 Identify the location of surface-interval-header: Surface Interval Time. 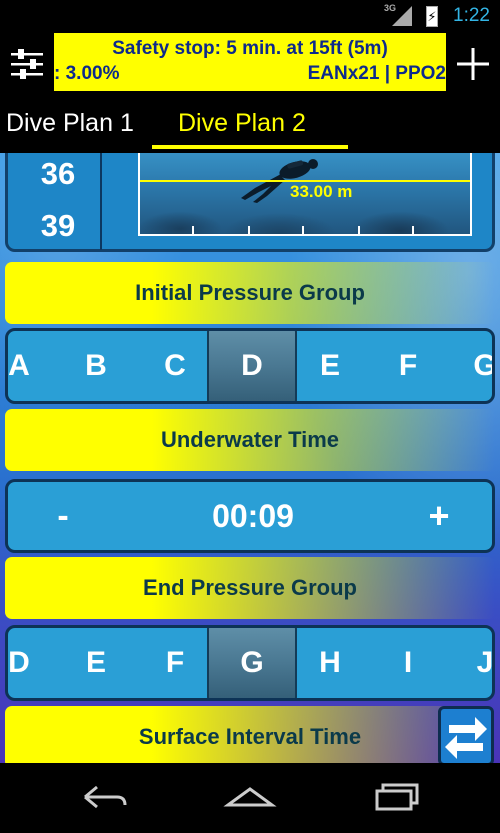
(250, 734).